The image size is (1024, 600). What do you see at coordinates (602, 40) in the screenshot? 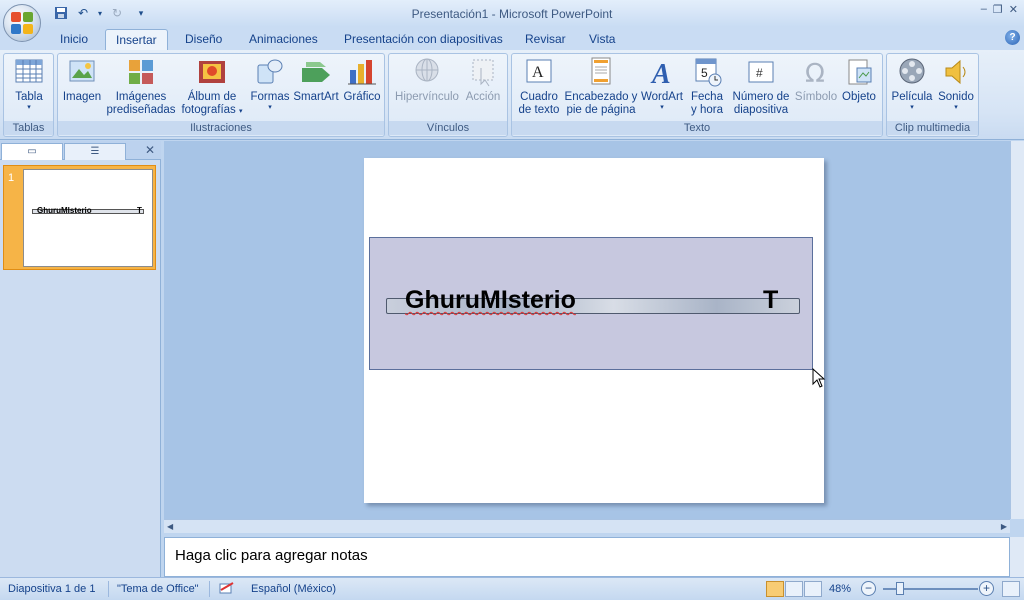
I see `tab-vista: Vista` at bounding box center [602, 40].